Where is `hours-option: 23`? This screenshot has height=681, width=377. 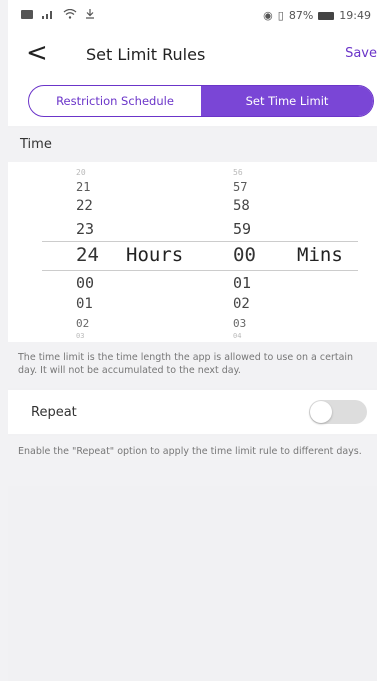 hours-option: 23 is located at coordinates (85, 229).